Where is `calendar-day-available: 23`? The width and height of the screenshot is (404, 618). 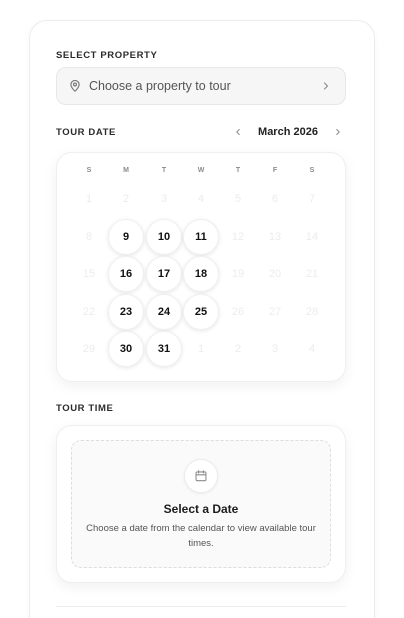 calendar-day-available: 23 is located at coordinates (126, 312).